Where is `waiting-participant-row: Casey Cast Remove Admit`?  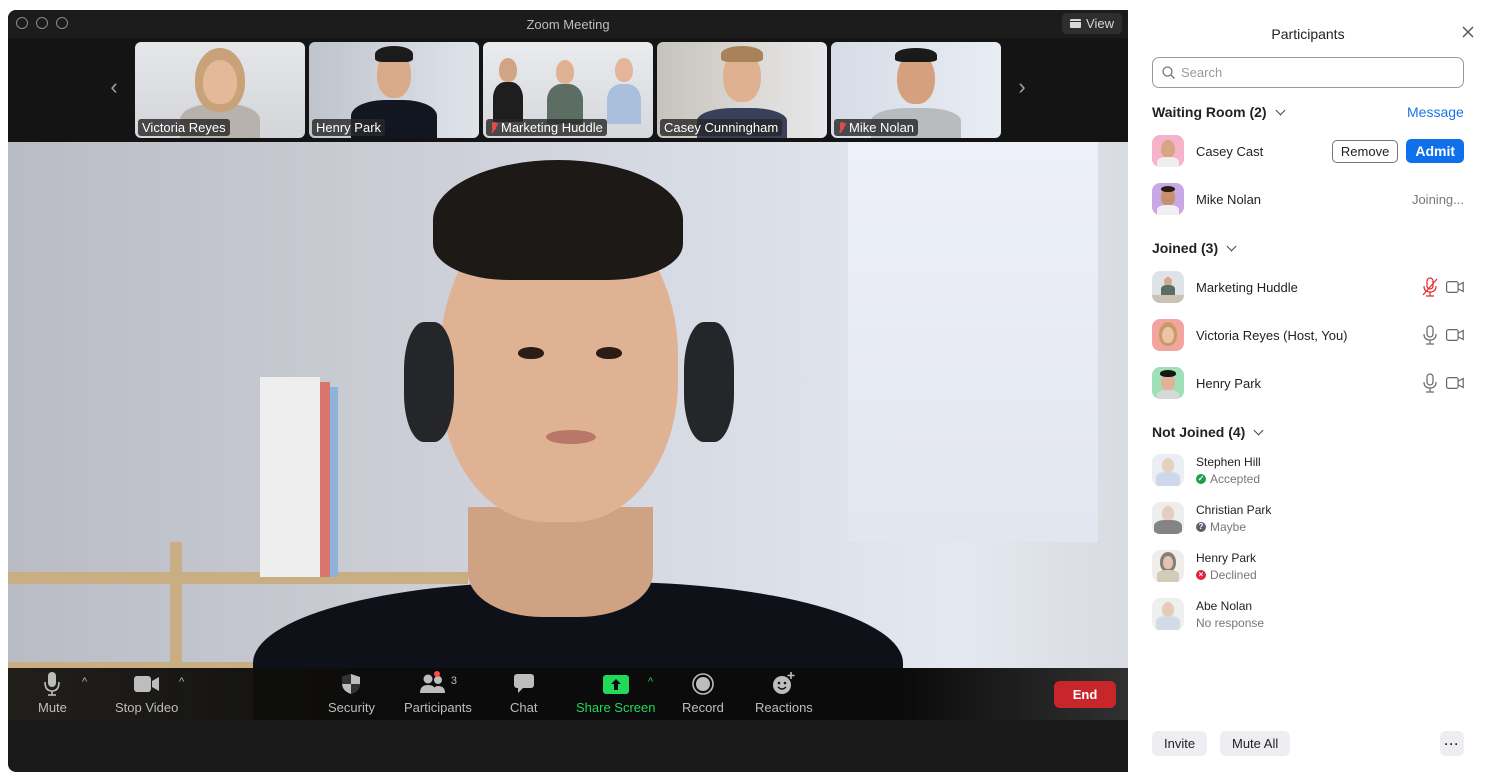
waiting-participant-row: Casey Cast Remove Admit is located at coordinates (1308, 151).